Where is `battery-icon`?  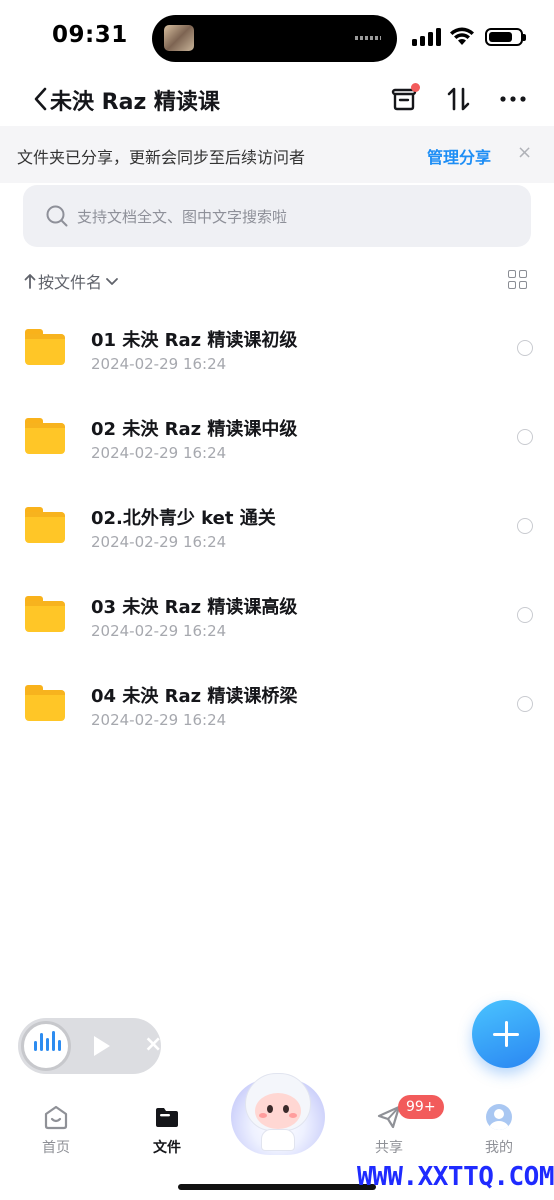
battery-icon is located at coordinates (505, 37).